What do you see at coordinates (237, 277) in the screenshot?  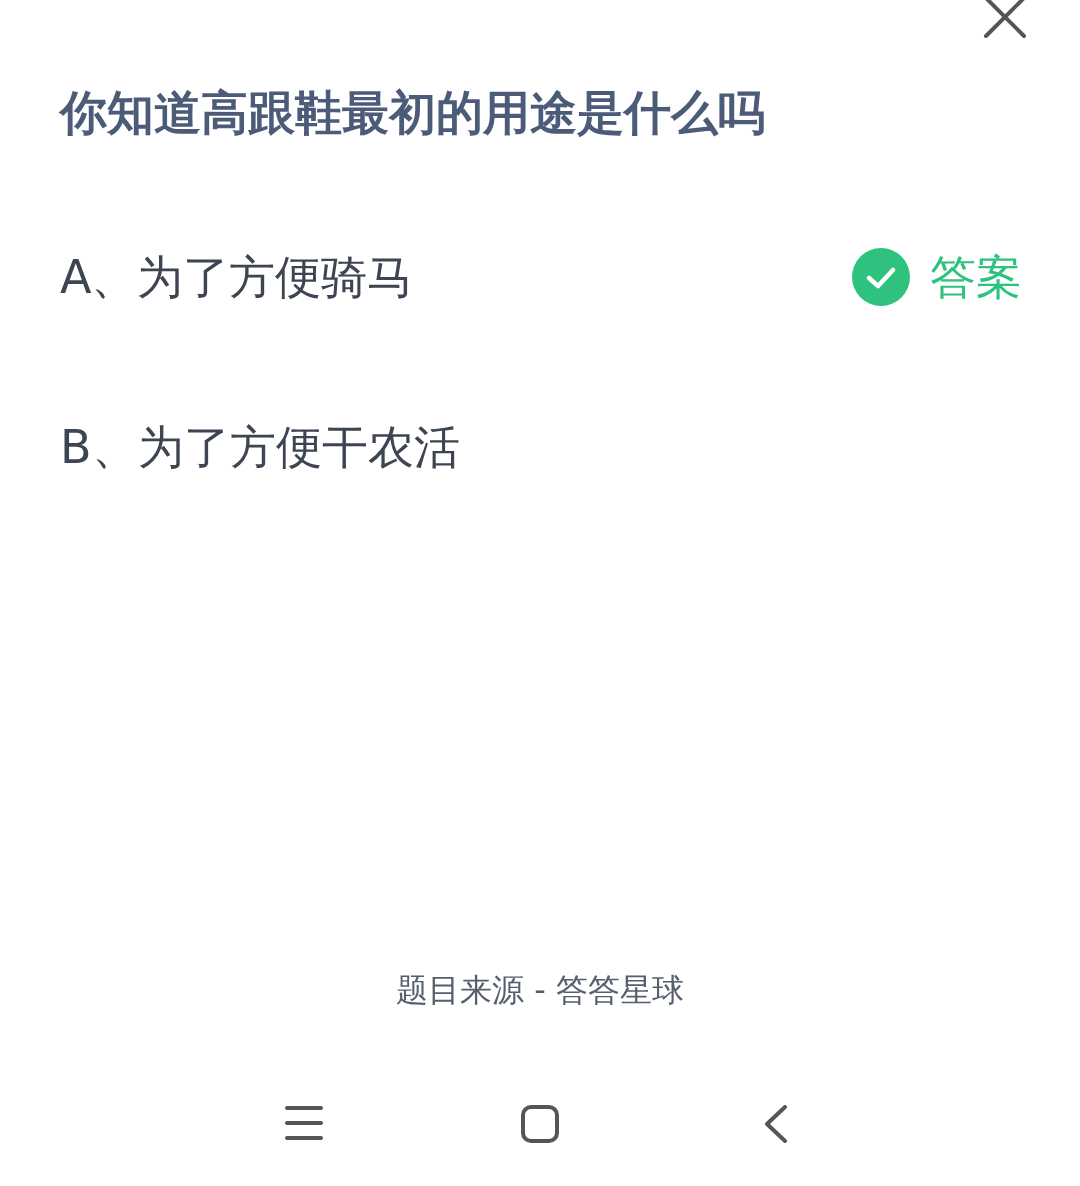 I see `answer-option: A、为了方便骑马` at bounding box center [237, 277].